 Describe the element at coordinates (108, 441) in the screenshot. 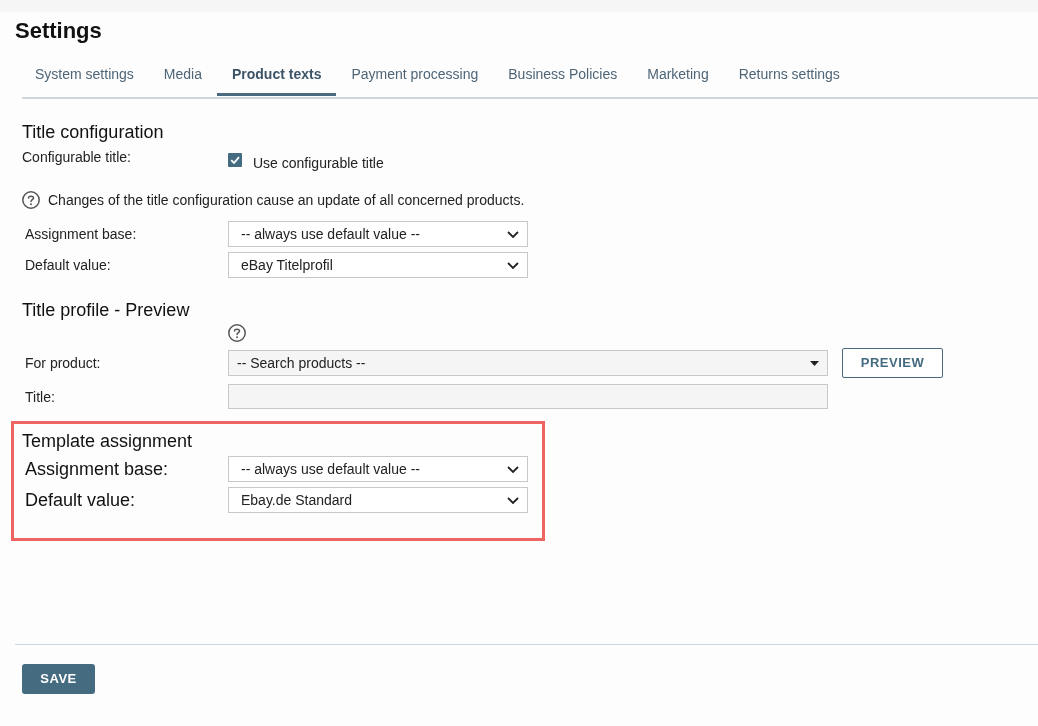

I see `section-heading: Template assignment` at that location.